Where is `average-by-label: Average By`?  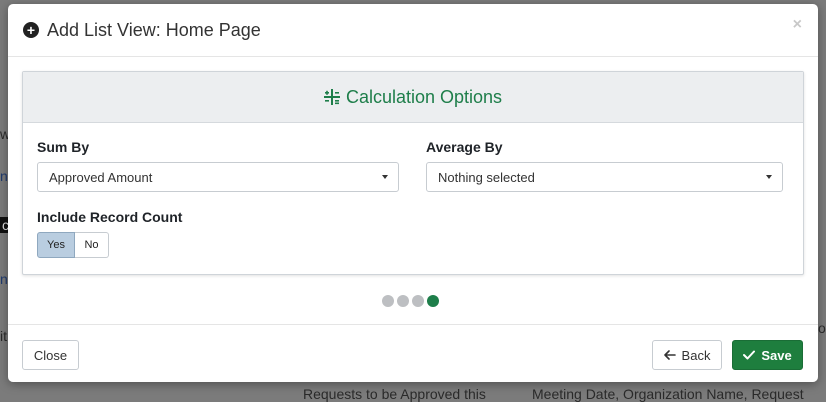
average-by-label: Average By is located at coordinates (464, 147).